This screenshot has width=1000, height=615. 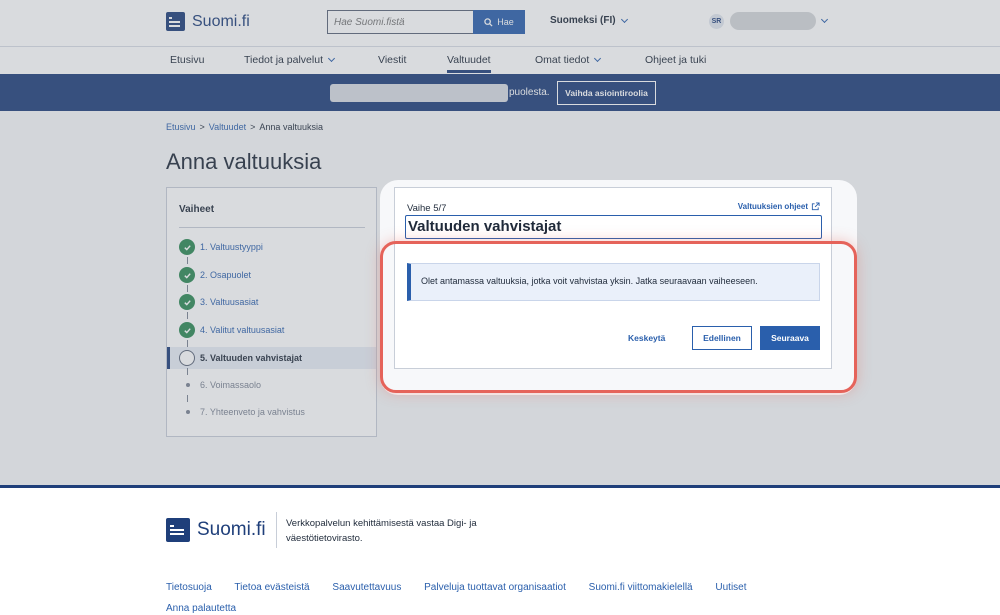 I want to click on nav-item-viestit: Viestit, so click(x=392, y=60).